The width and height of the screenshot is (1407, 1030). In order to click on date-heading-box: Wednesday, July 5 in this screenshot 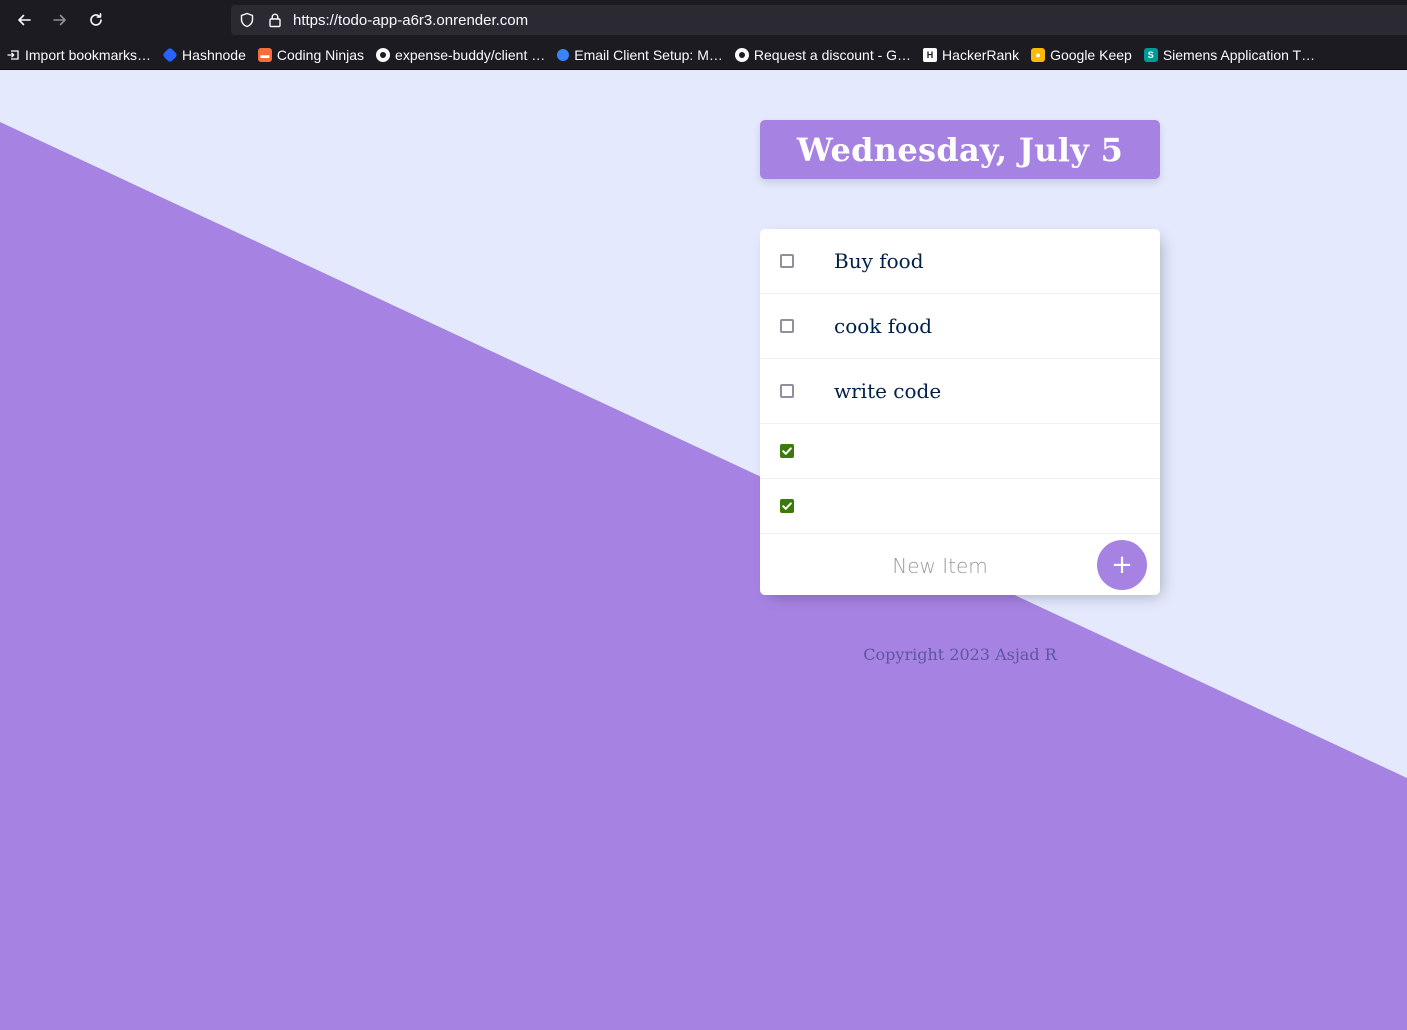, I will do `click(960, 149)`.